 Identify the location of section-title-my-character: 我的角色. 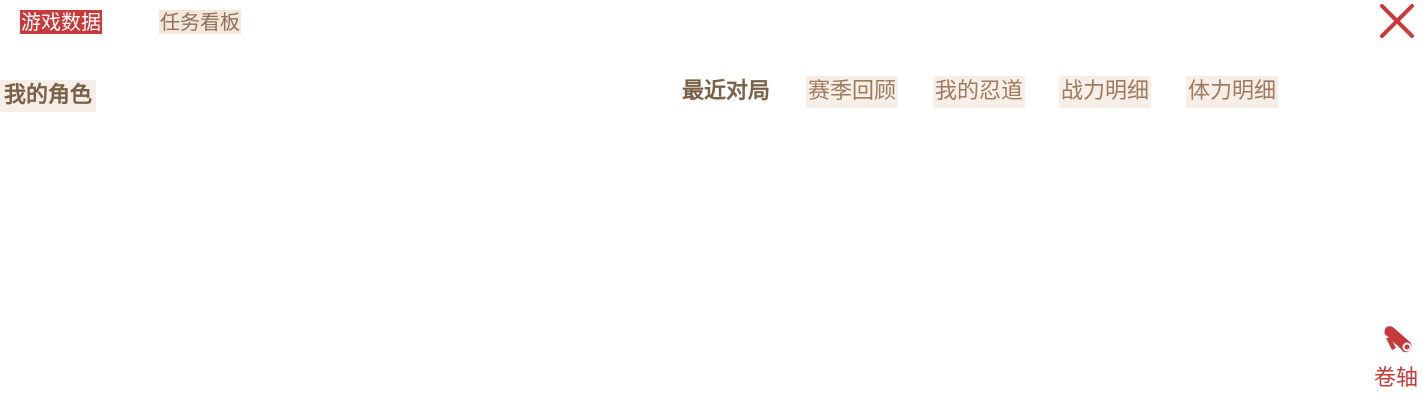
(48, 96).